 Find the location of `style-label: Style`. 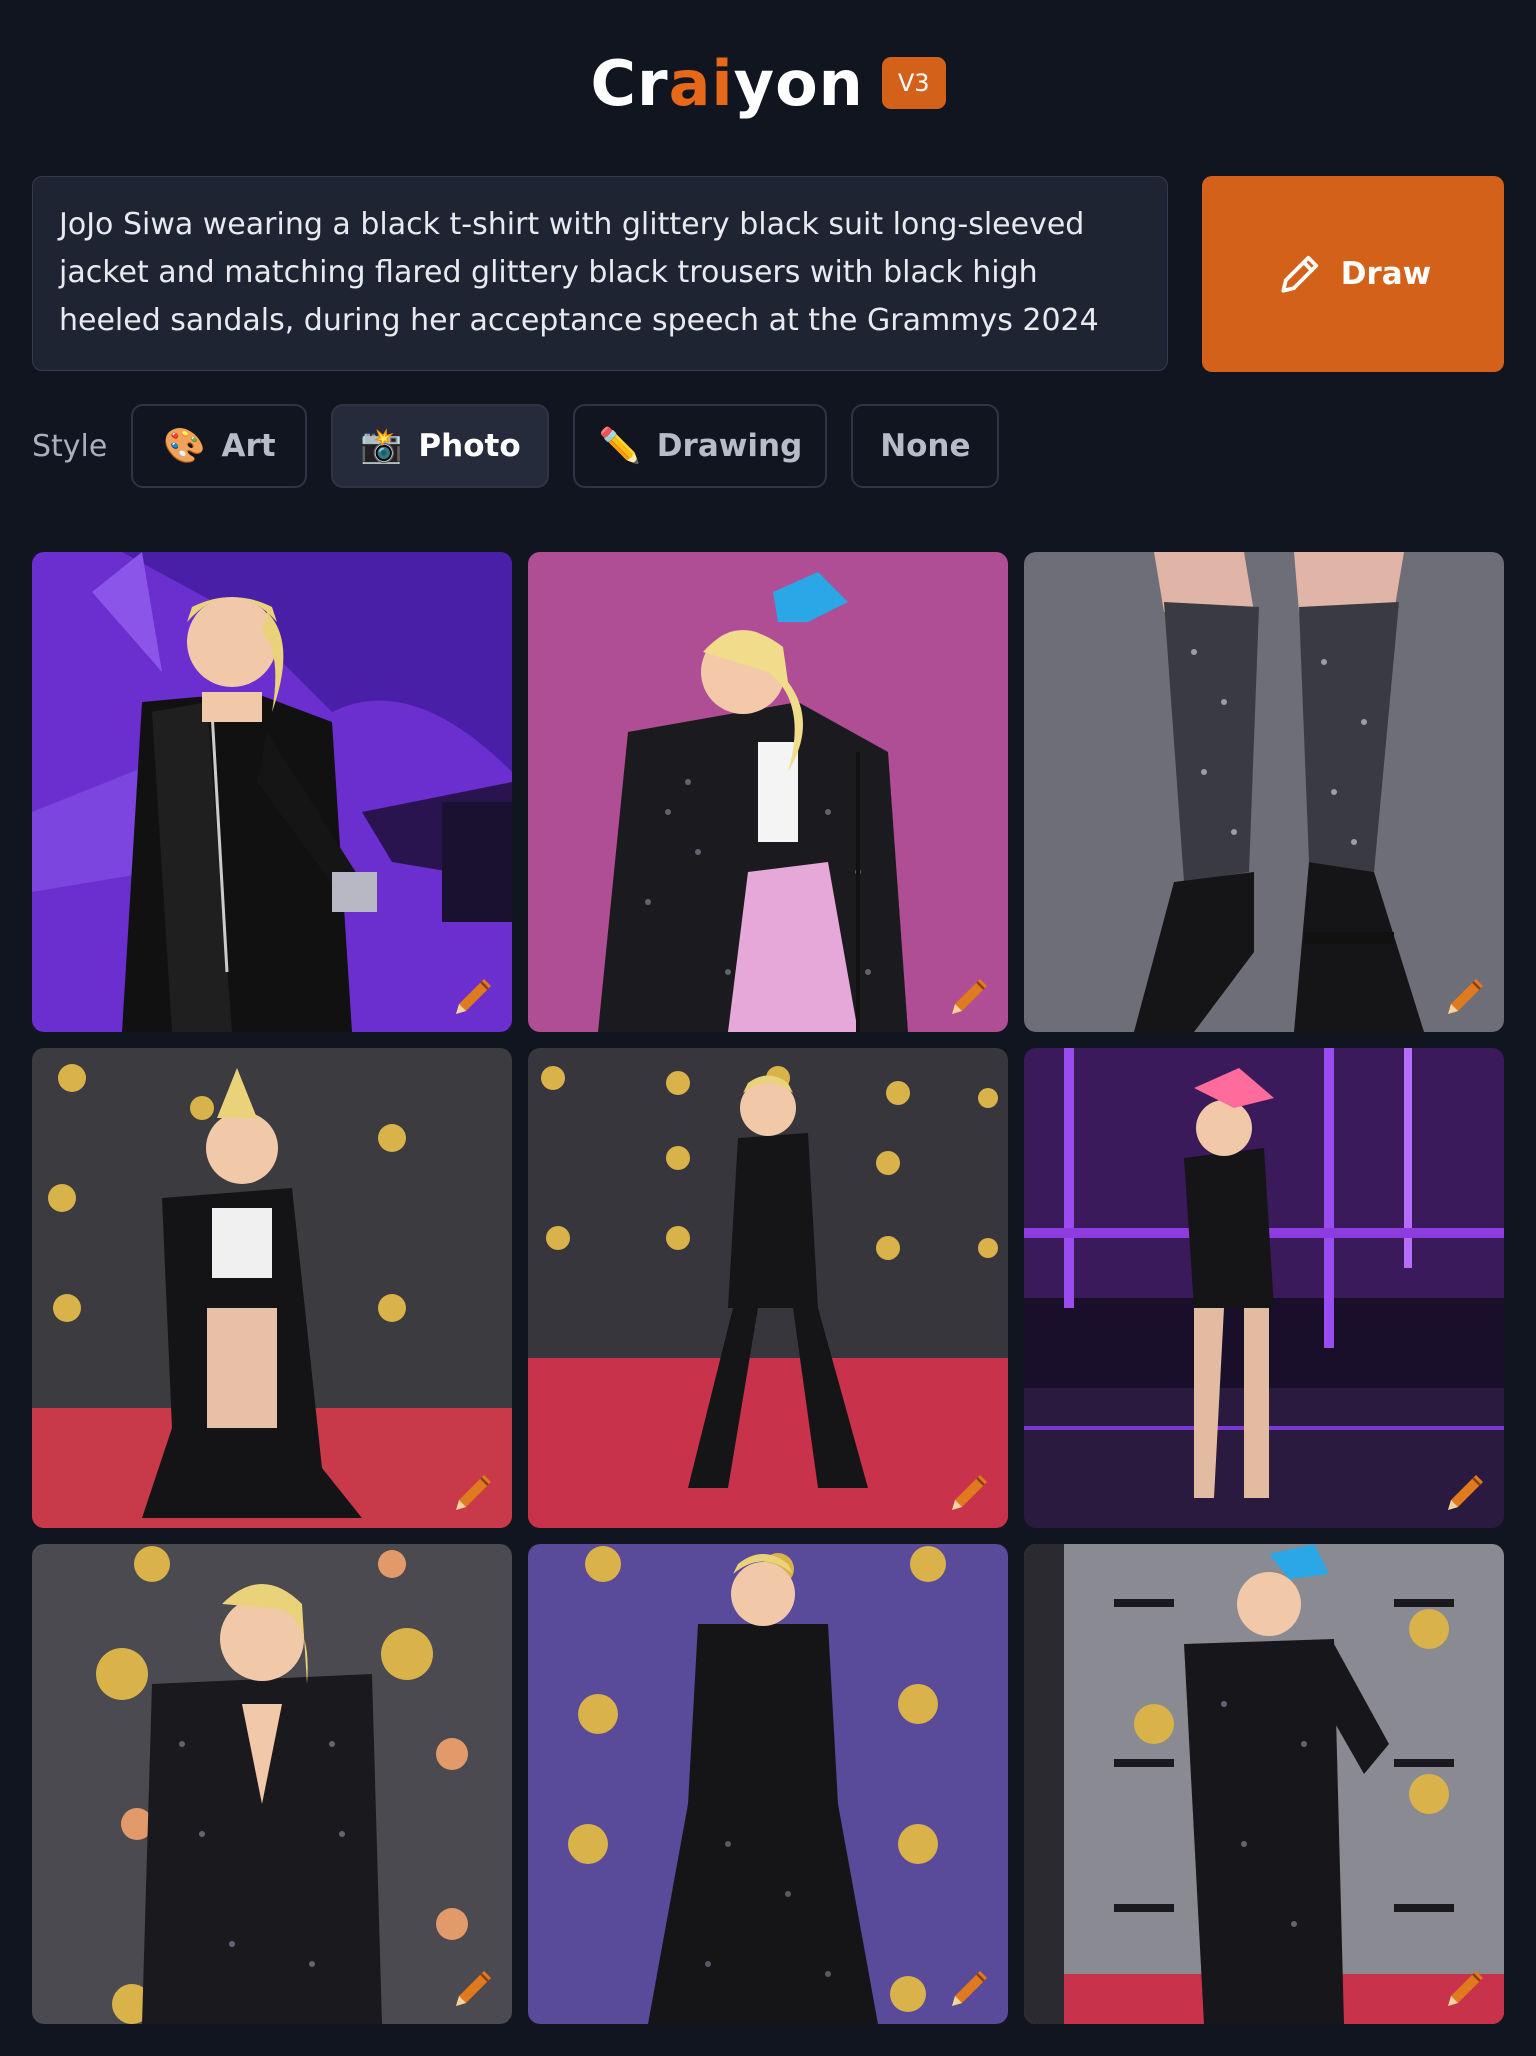

style-label: Style is located at coordinates (70, 446).